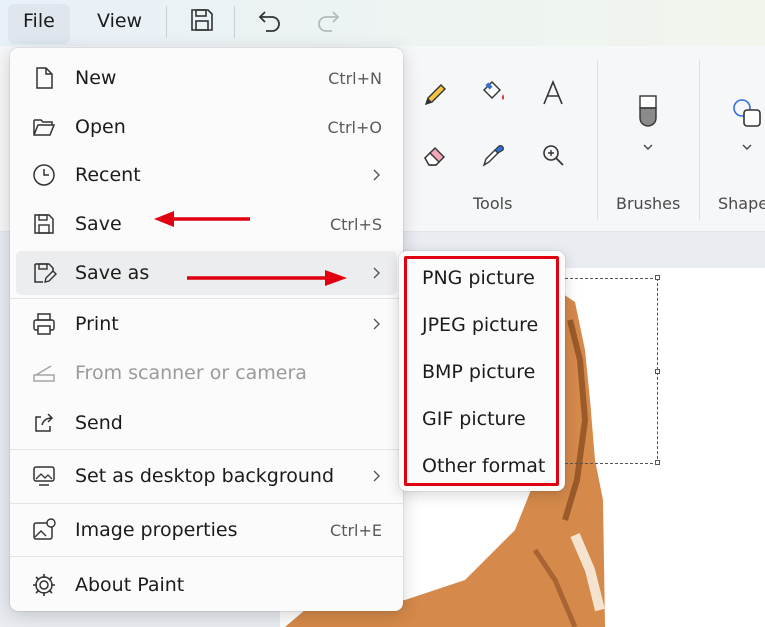 This screenshot has width=765, height=627. Describe the element at coordinates (741, 203) in the screenshot. I see `shapes-group-label: Shape` at that location.